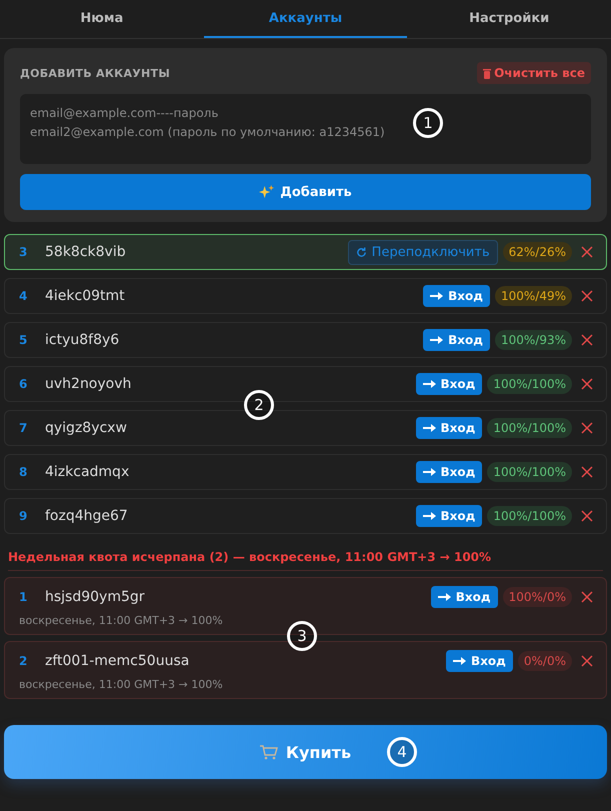  I want to click on account-number: 9, so click(23, 516).